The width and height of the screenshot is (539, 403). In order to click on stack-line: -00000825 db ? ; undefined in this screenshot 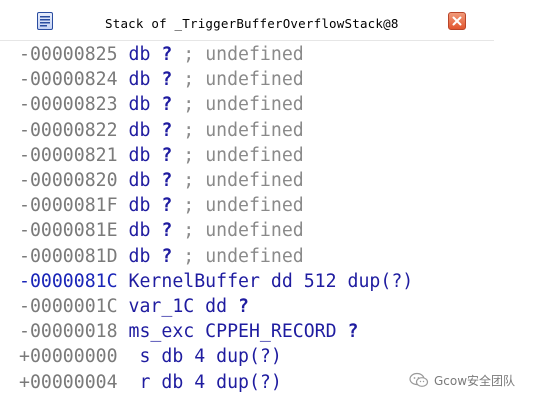, I will do `click(161, 54)`.